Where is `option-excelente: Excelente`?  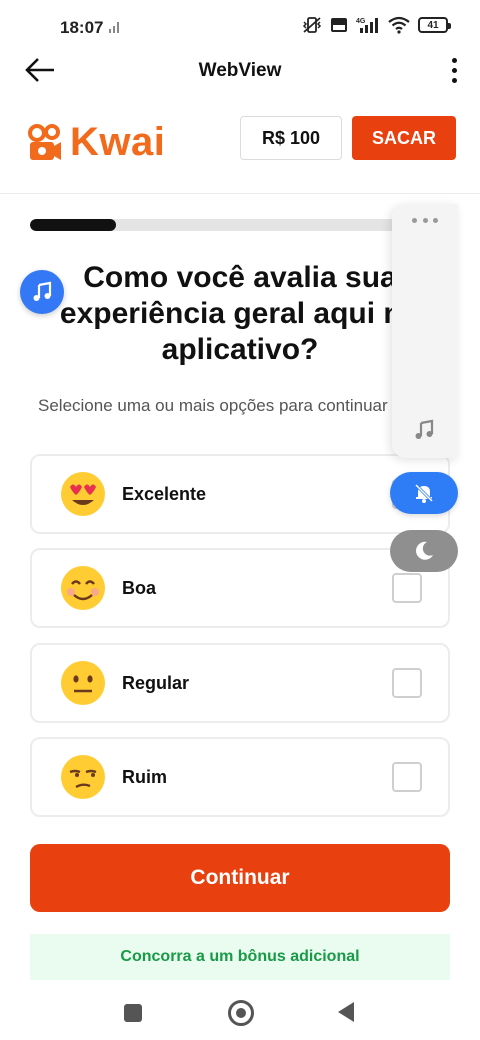
option-excelente: Excelente is located at coordinates (240, 494).